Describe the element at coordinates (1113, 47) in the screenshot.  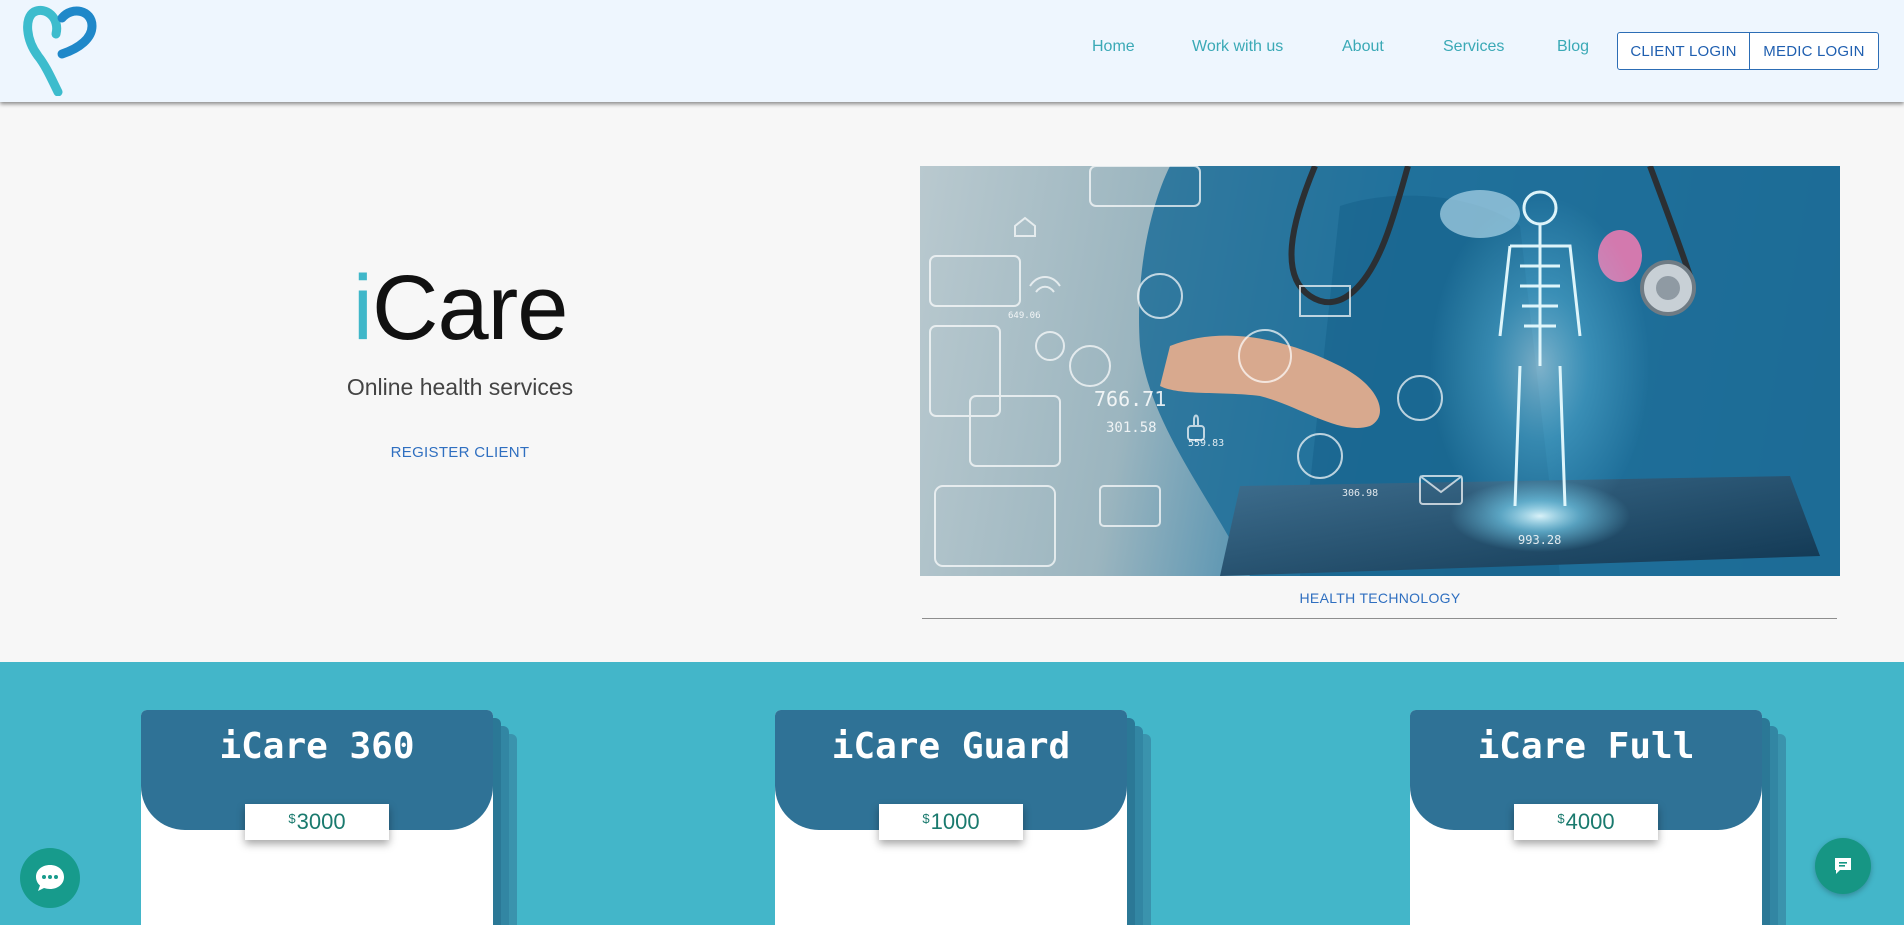
I see `nav-home: Home` at that location.